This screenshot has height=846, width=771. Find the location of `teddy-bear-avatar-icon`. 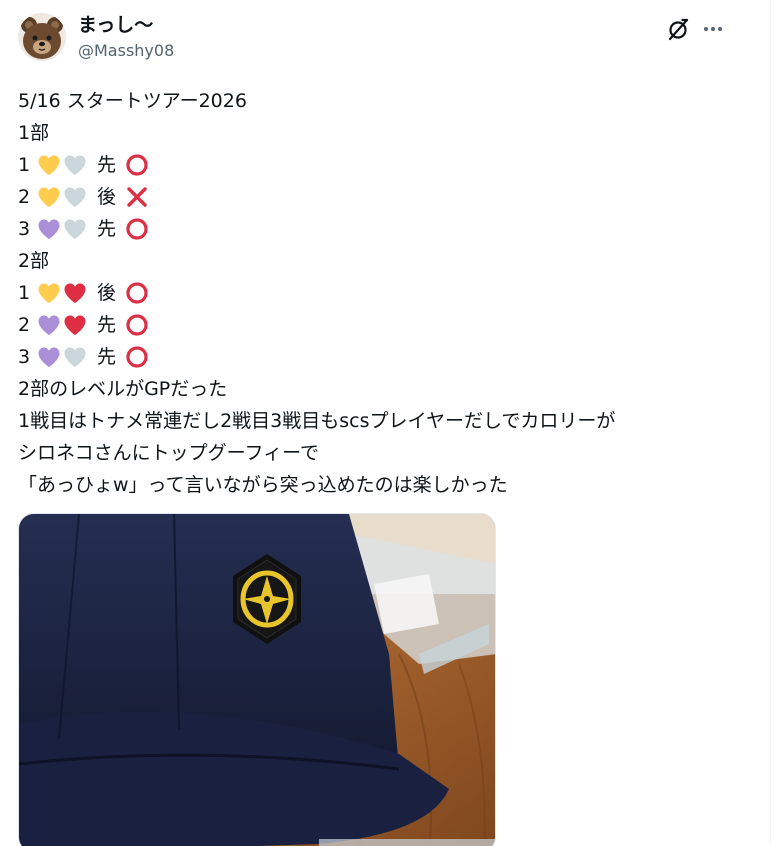

teddy-bear-avatar-icon is located at coordinates (42, 37).